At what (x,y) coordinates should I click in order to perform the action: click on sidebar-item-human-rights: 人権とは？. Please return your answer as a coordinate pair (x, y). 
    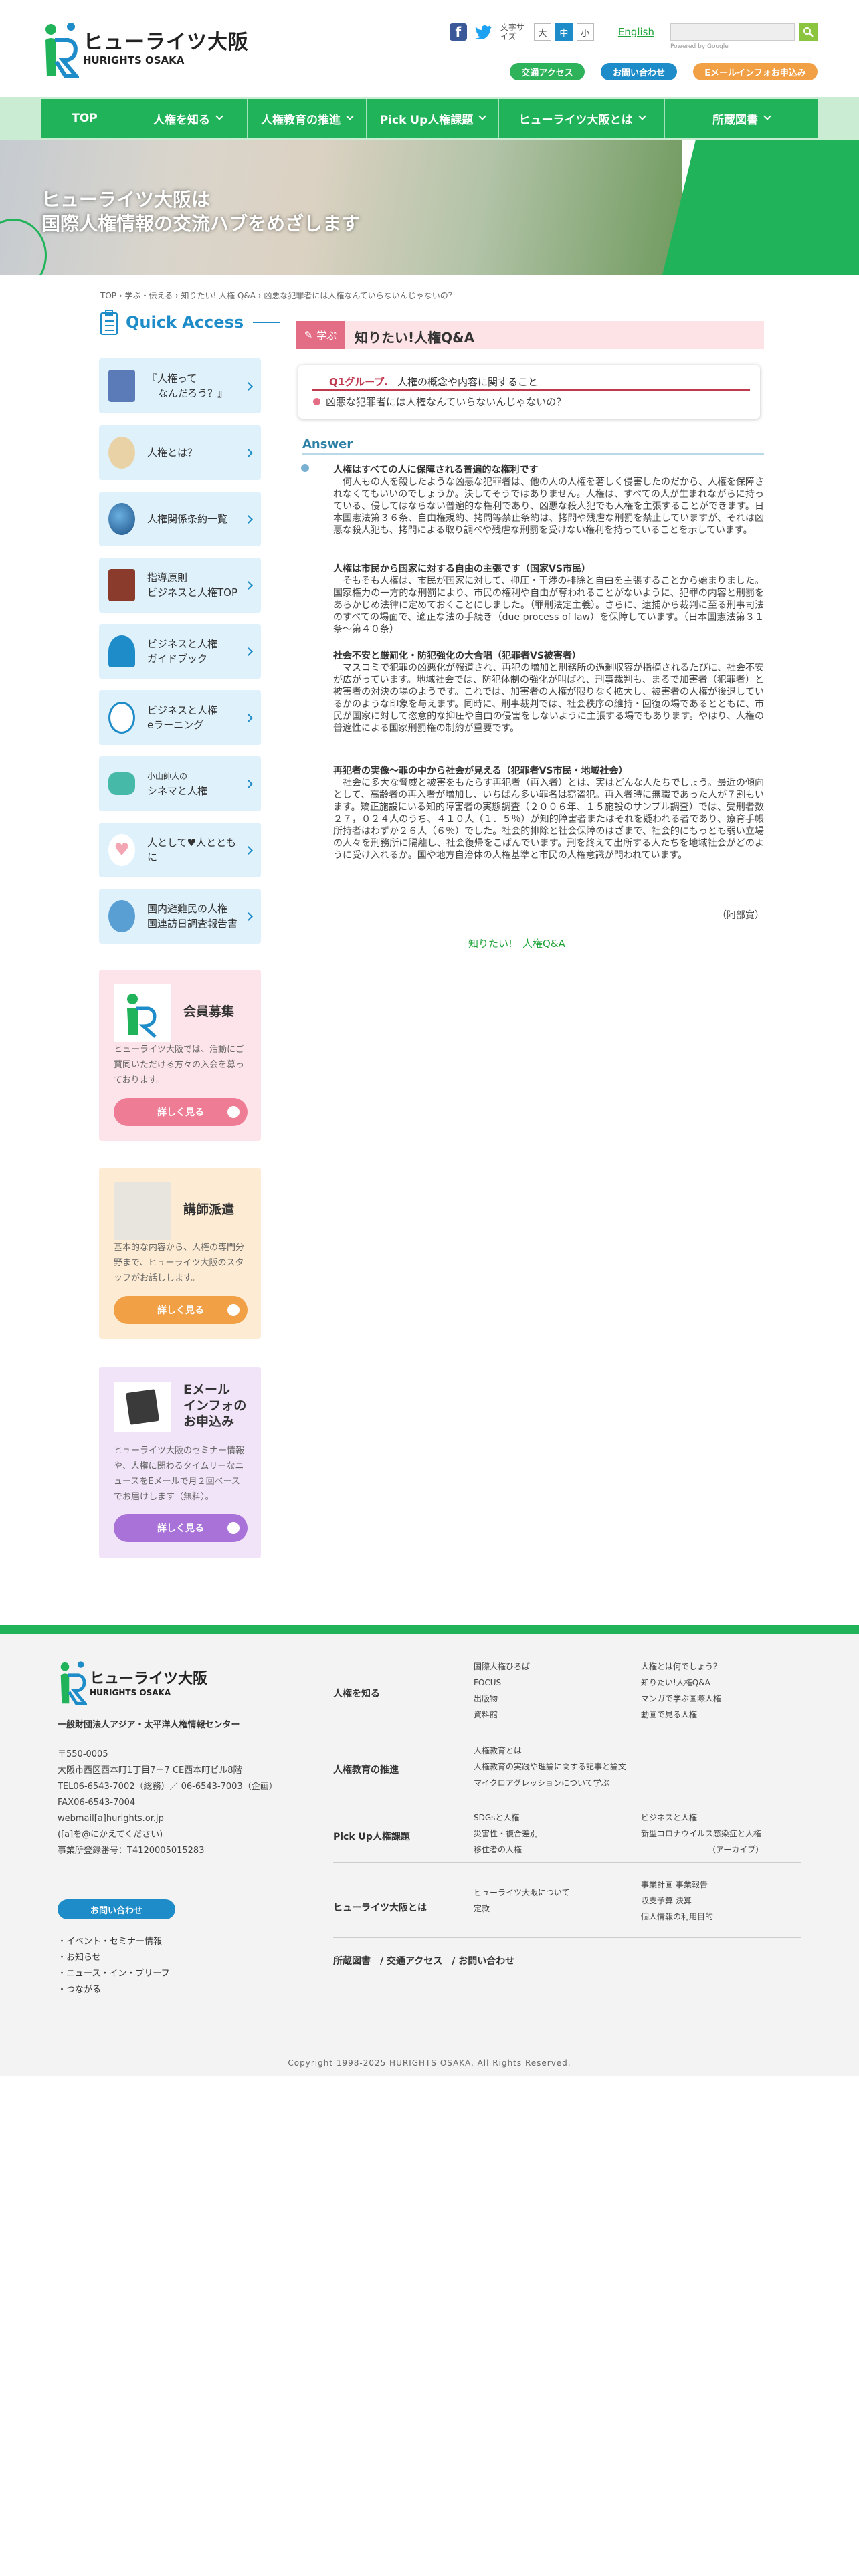
    Looking at the image, I should click on (180, 453).